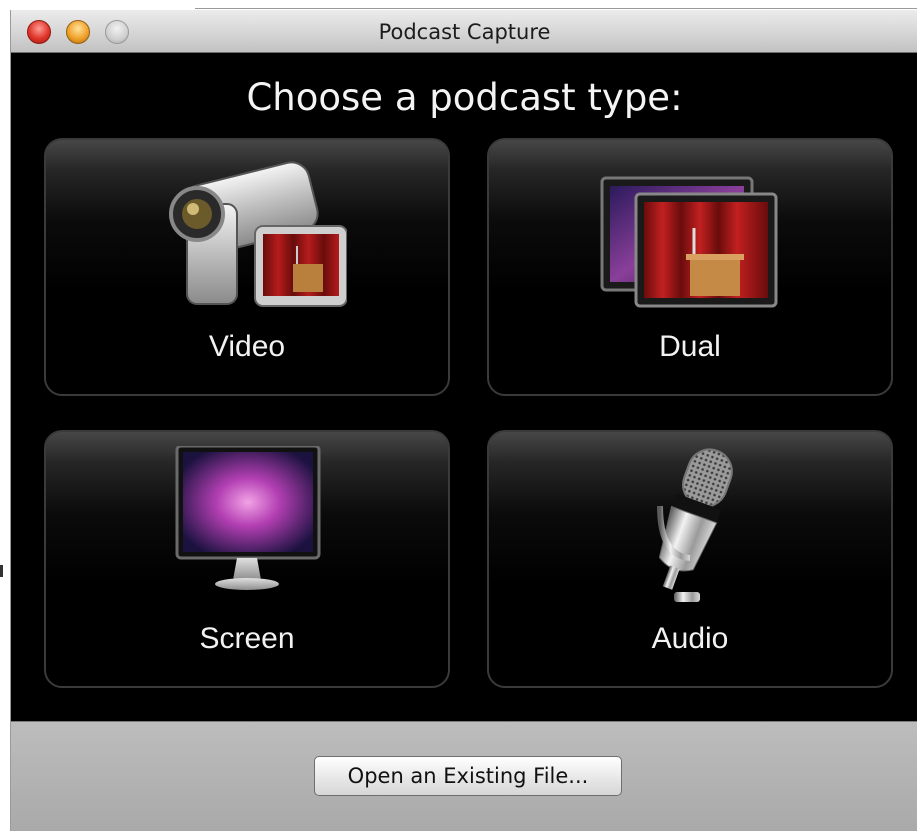  I want to click on podcast-type-label: Audio, so click(690, 638).